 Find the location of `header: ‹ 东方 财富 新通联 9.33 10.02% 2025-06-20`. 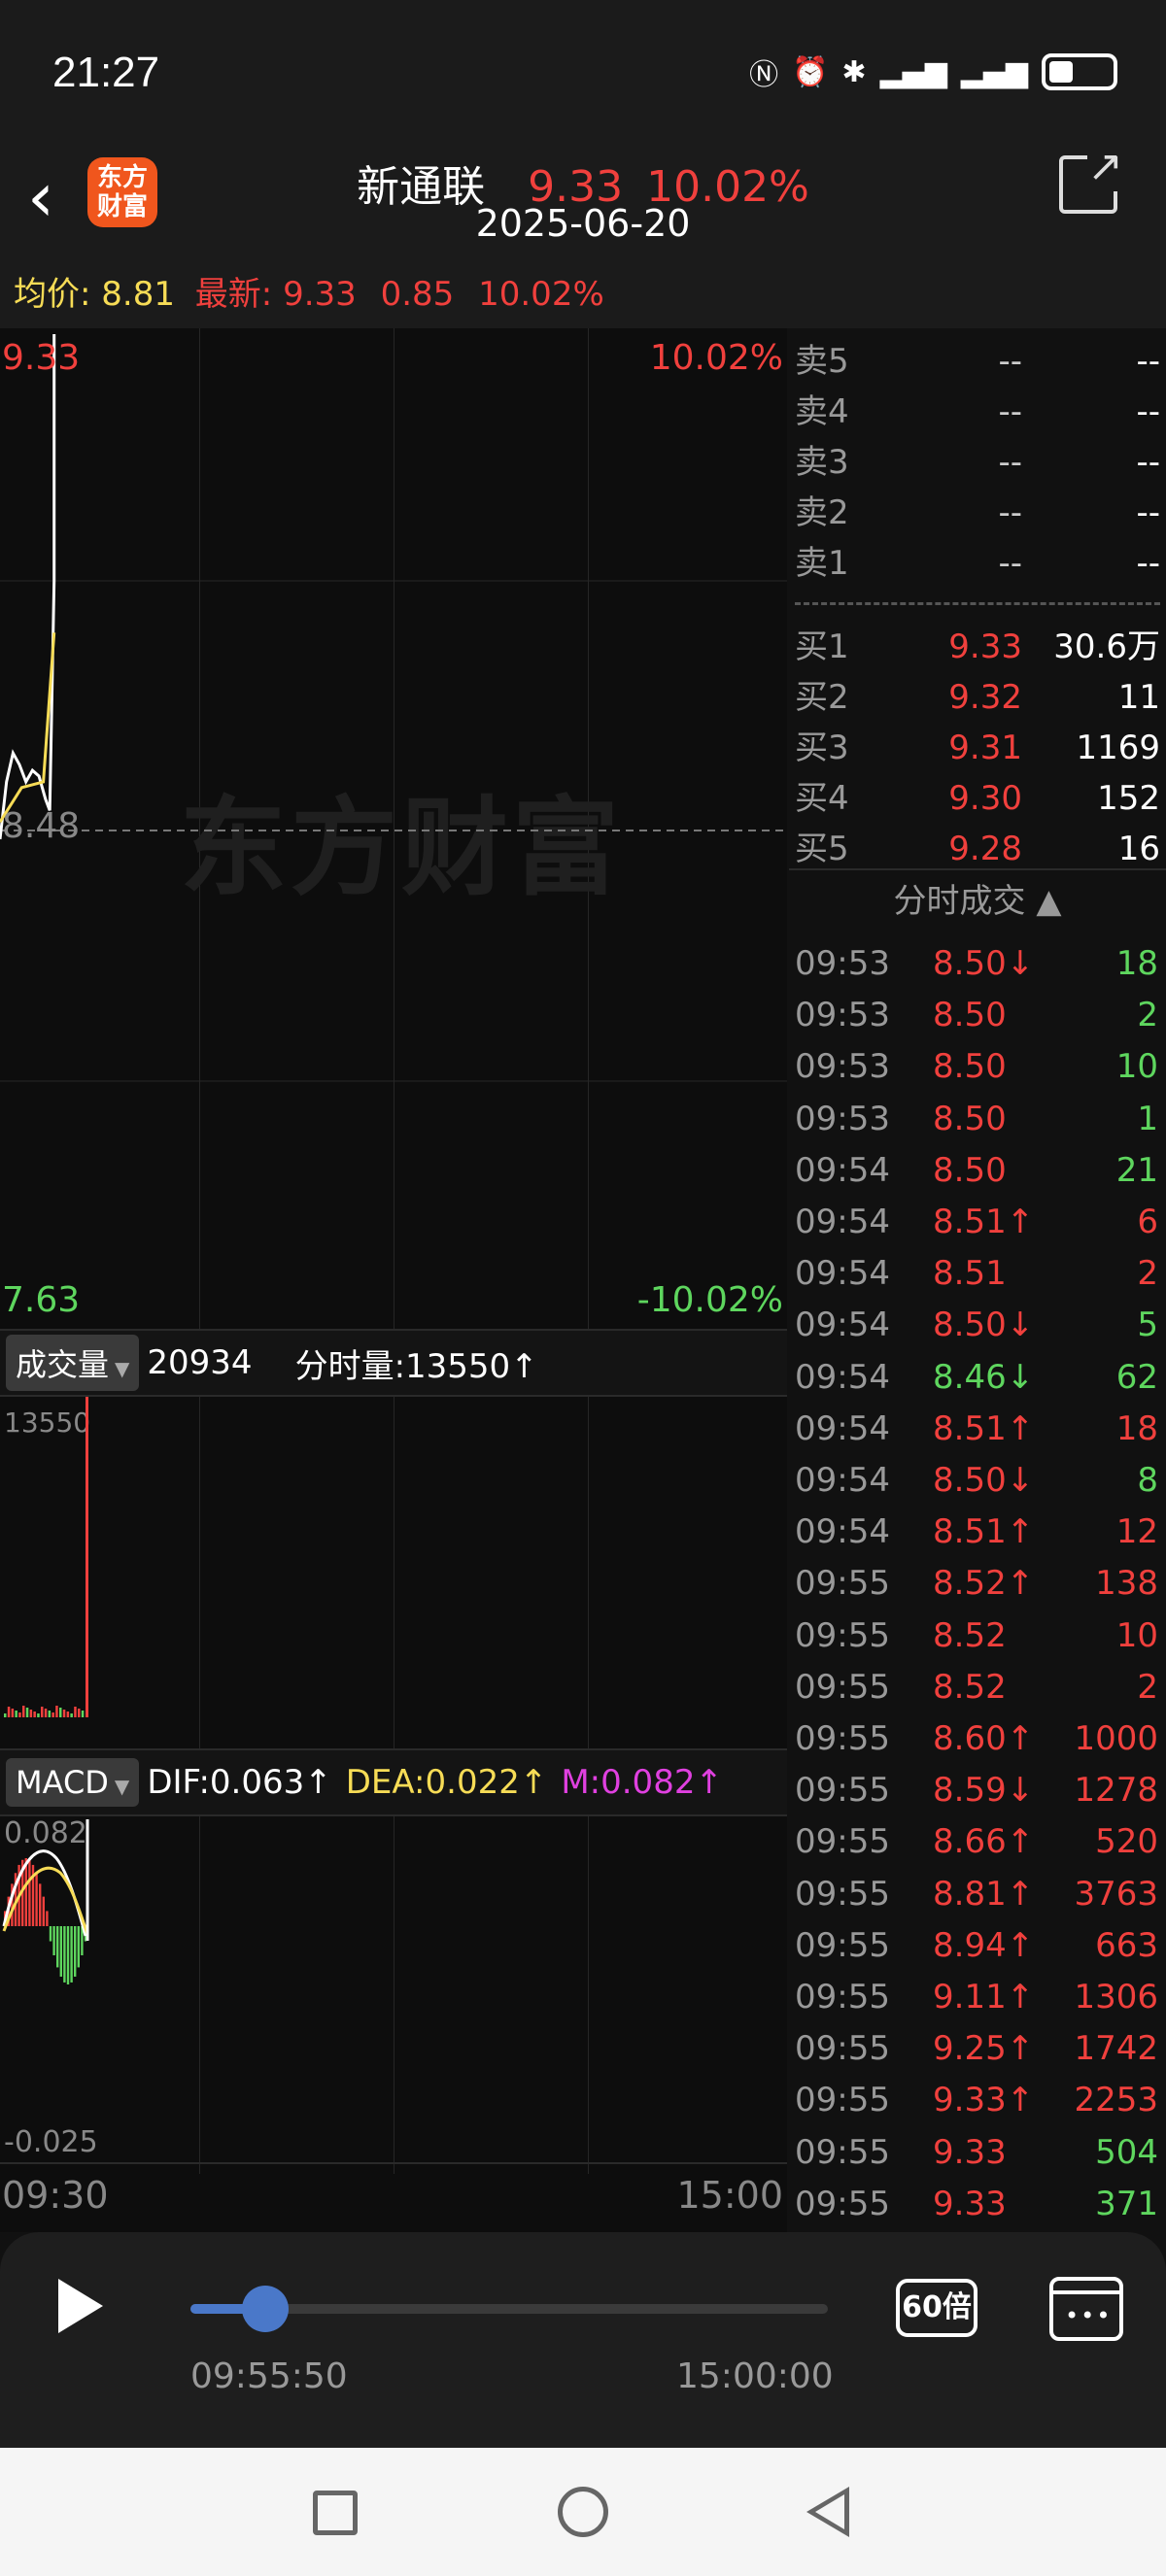

header: ‹ 东方 财富 新通联 9.33 10.02% 2025-06-20 is located at coordinates (583, 201).